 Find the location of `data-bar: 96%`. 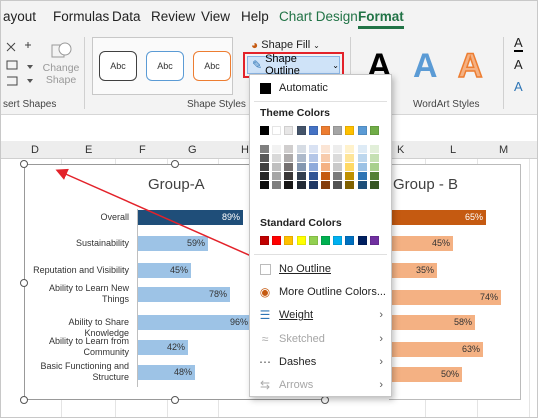

data-bar: 96% is located at coordinates (194, 322).